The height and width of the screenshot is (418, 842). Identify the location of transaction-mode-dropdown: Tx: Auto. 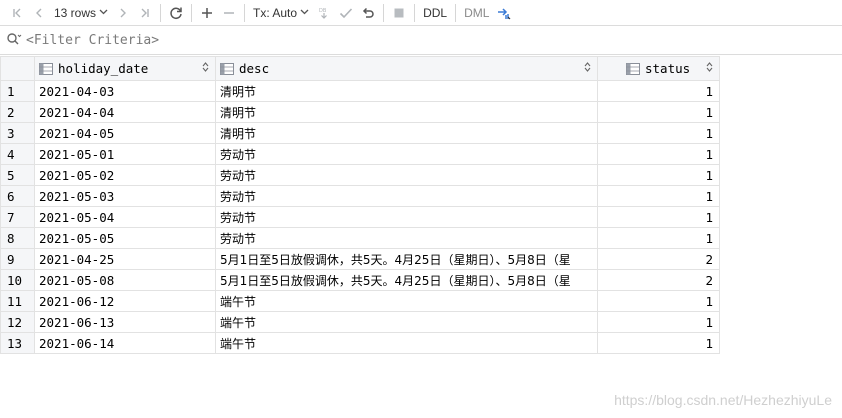
(281, 13).